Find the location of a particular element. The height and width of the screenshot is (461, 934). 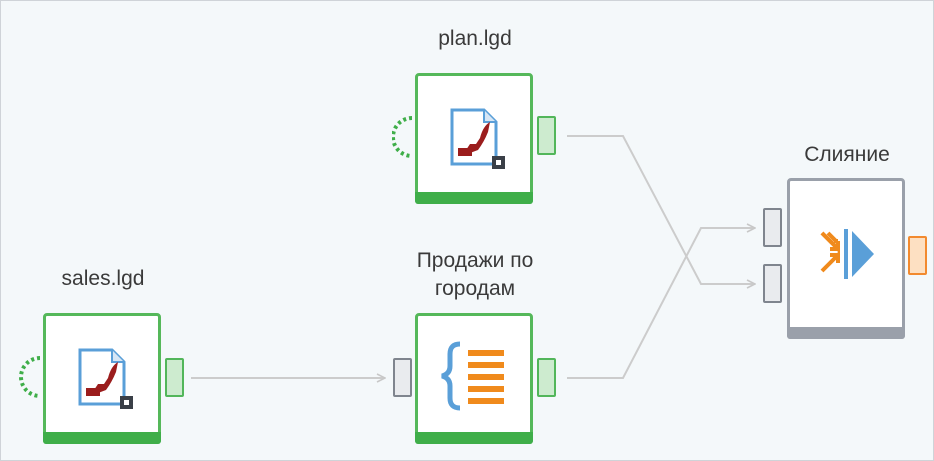

output-port-merge is located at coordinates (917, 255).